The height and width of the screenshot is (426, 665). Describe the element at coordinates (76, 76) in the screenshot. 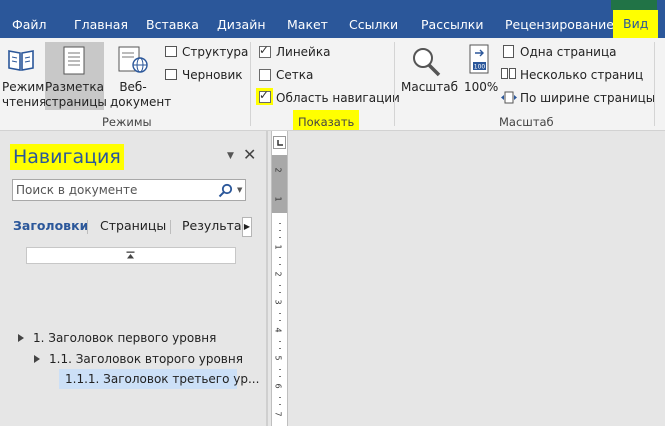

I see `page-layout-button: Разметка страницы` at that location.